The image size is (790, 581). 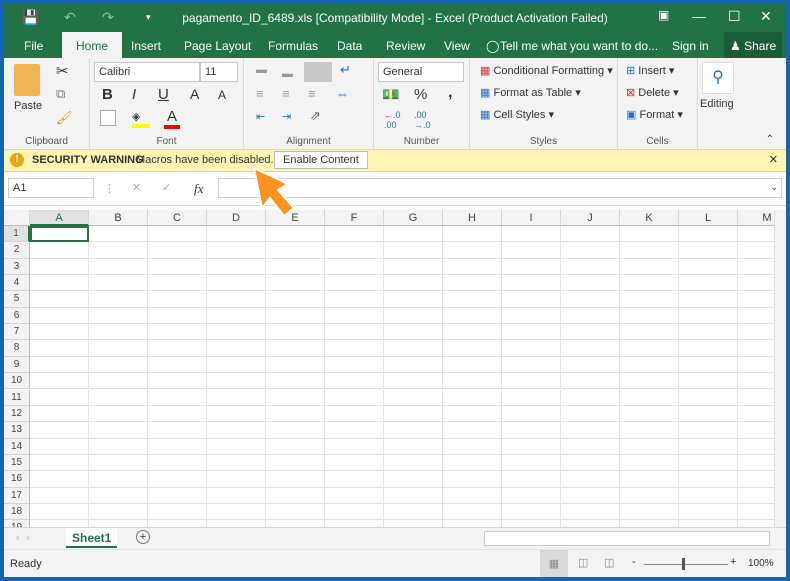 I want to click on cell-G6, so click(x=413, y=316).